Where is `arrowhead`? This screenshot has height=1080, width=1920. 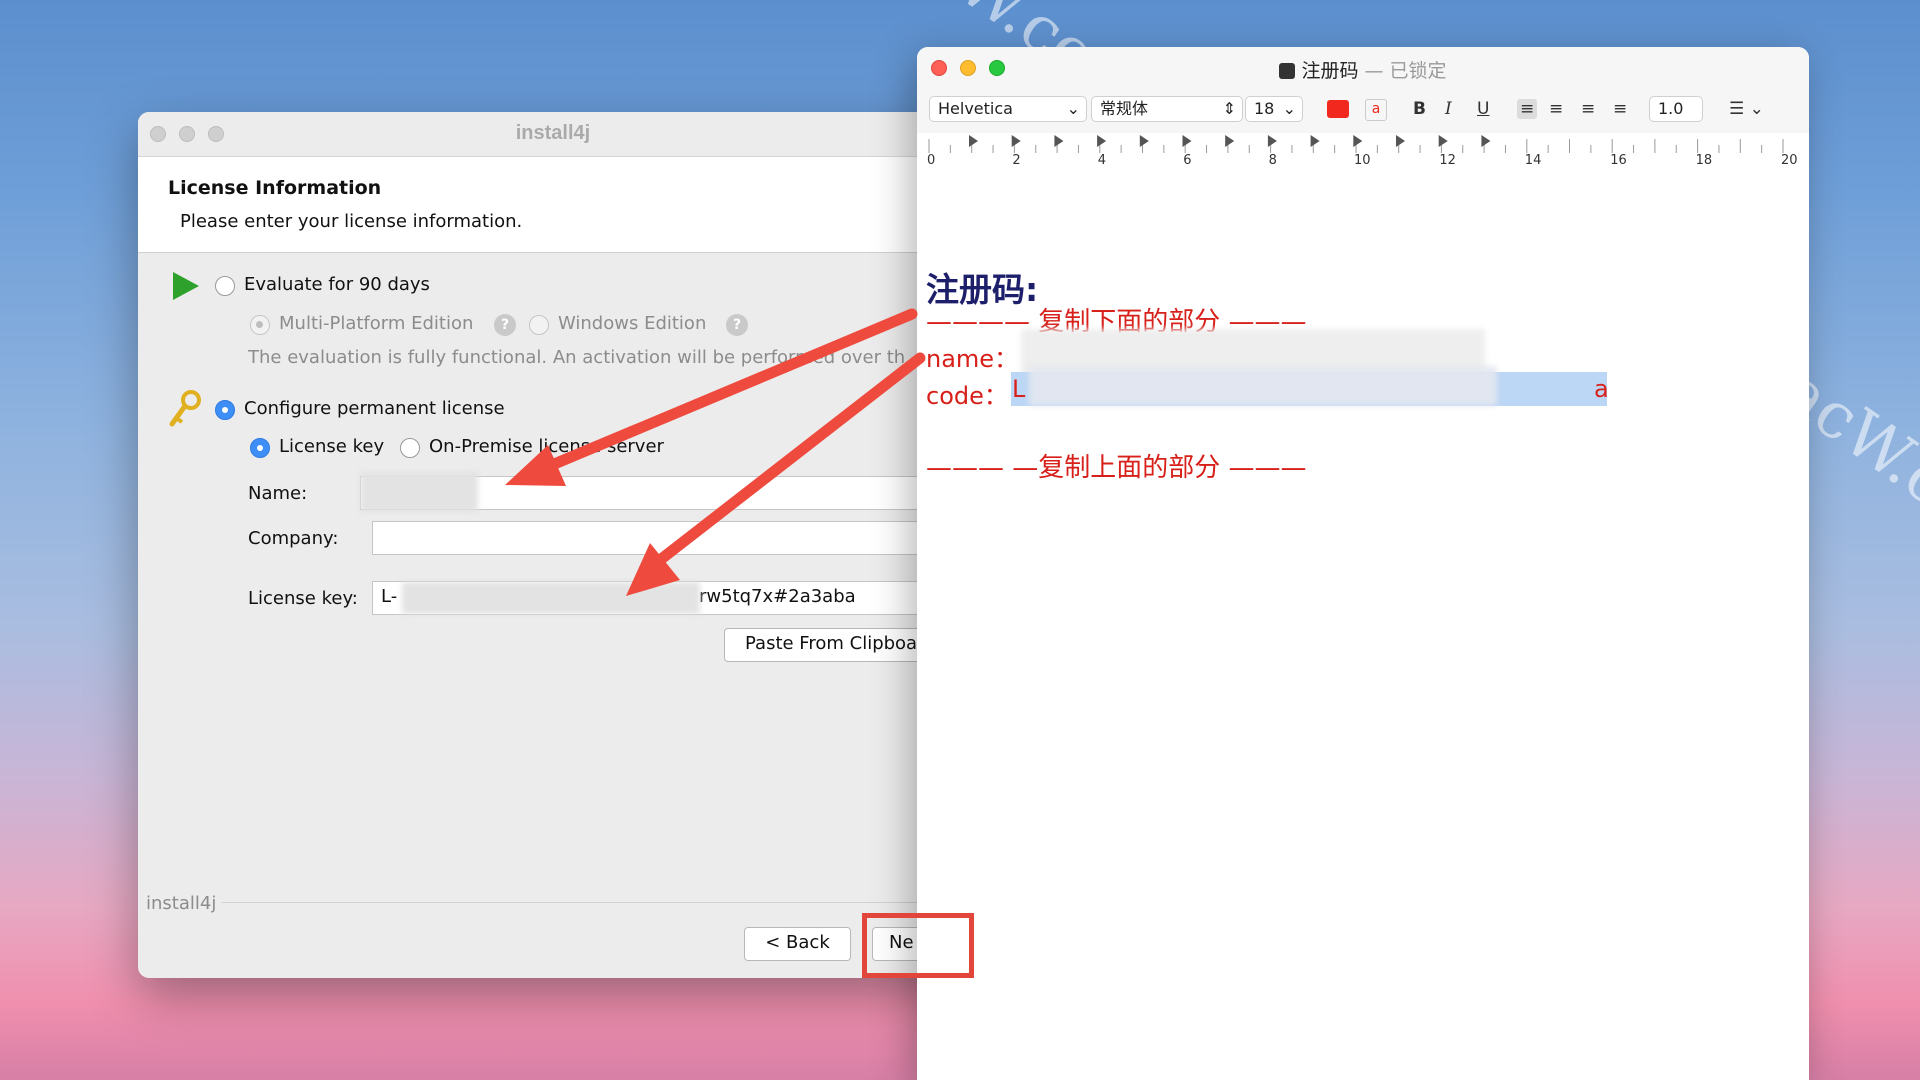
arrowhead is located at coordinates (535, 465).